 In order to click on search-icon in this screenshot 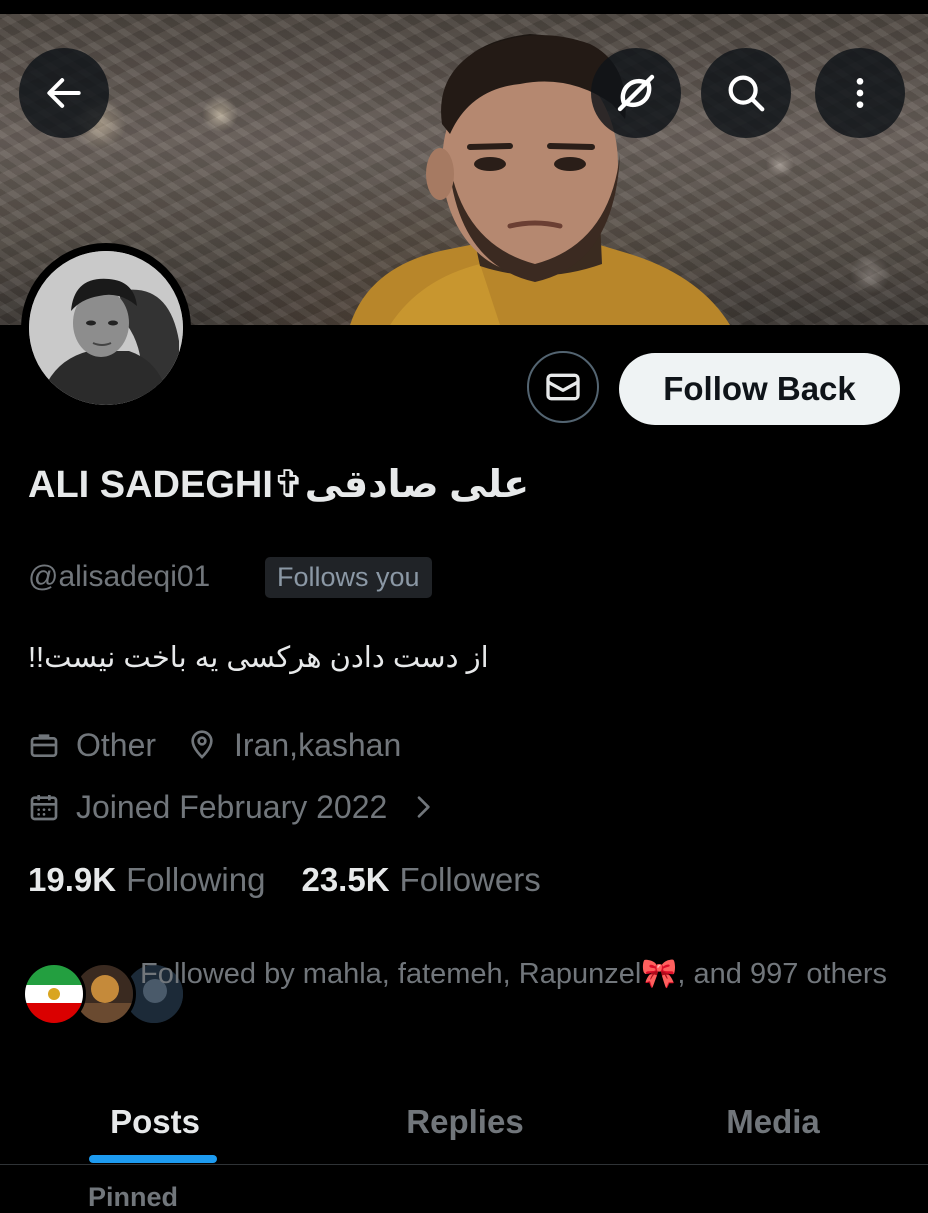, I will do `click(746, 93)`.